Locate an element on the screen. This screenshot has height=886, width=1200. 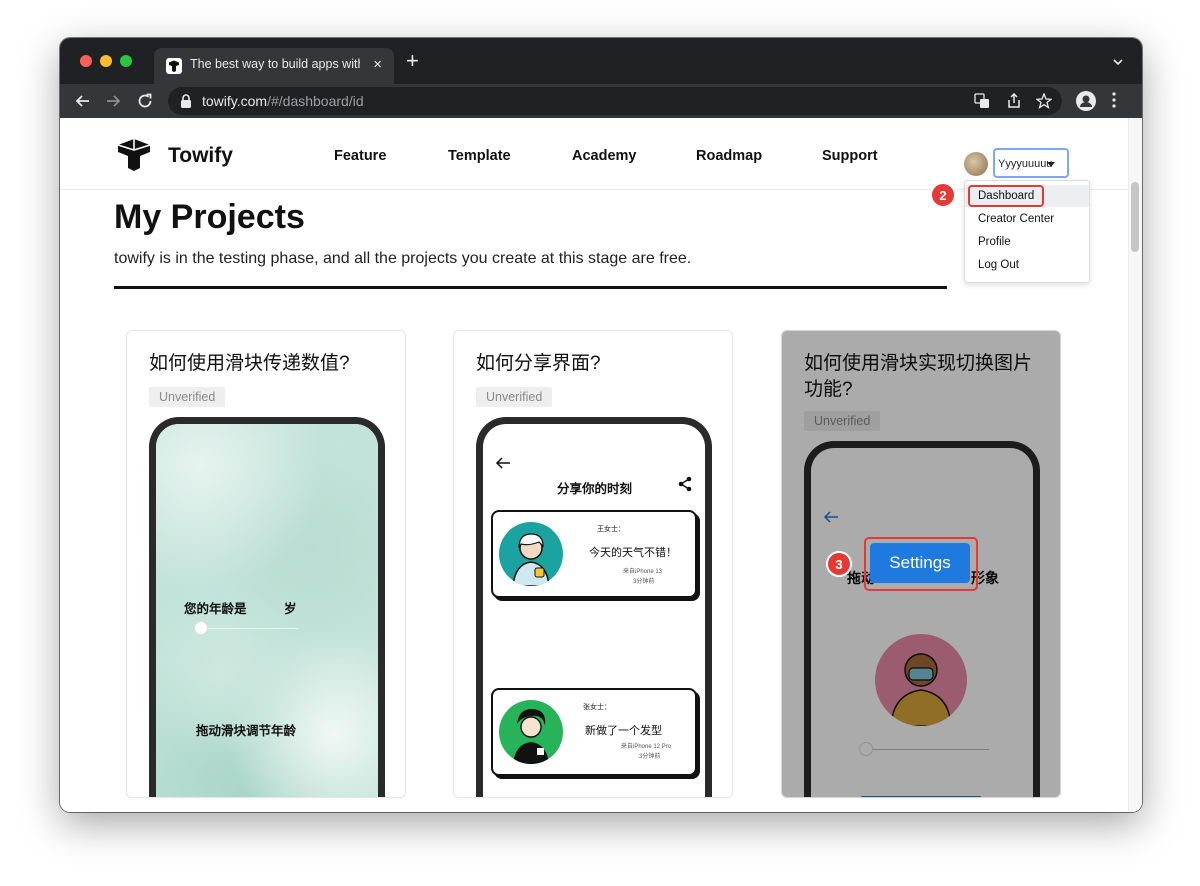
nav-feature: Feature is located at coordinates (360, 156).